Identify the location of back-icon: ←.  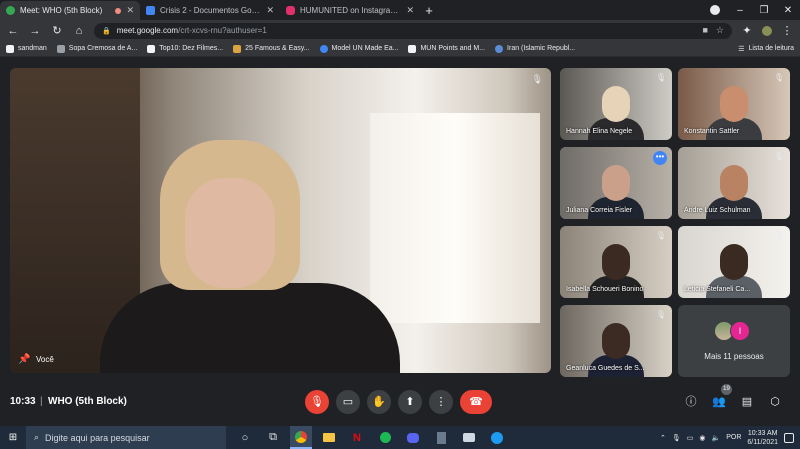
(13, 31).